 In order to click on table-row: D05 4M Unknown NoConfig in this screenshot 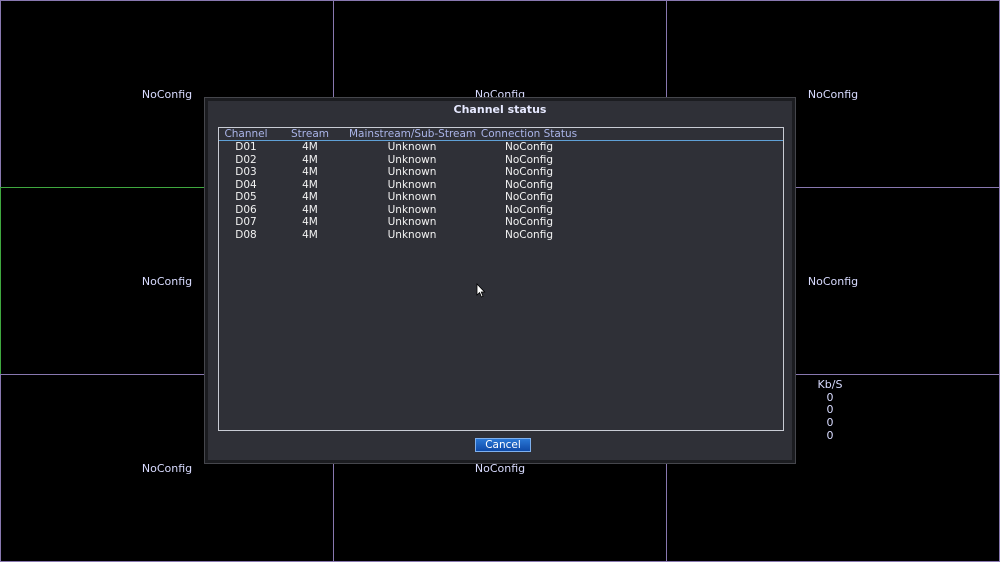, I will do `click(501, 197)`.